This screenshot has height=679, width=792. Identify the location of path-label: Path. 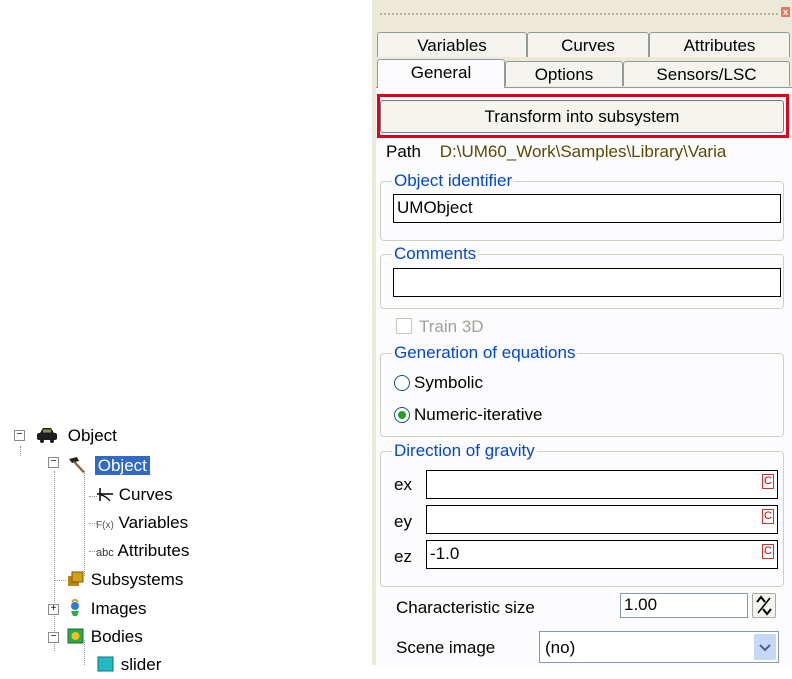
(403, 151).